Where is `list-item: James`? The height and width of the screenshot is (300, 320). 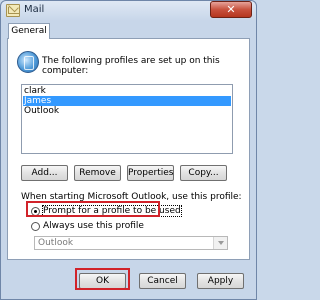 list-item: James is located at coordinates (127, 101).